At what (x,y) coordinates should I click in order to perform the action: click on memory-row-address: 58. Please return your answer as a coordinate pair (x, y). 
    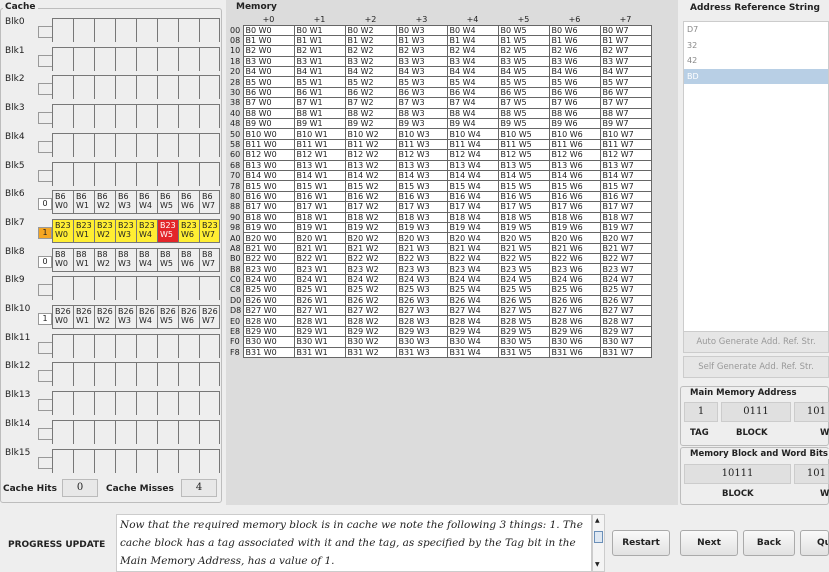
    Looking at the image, I should click on (235, 144).